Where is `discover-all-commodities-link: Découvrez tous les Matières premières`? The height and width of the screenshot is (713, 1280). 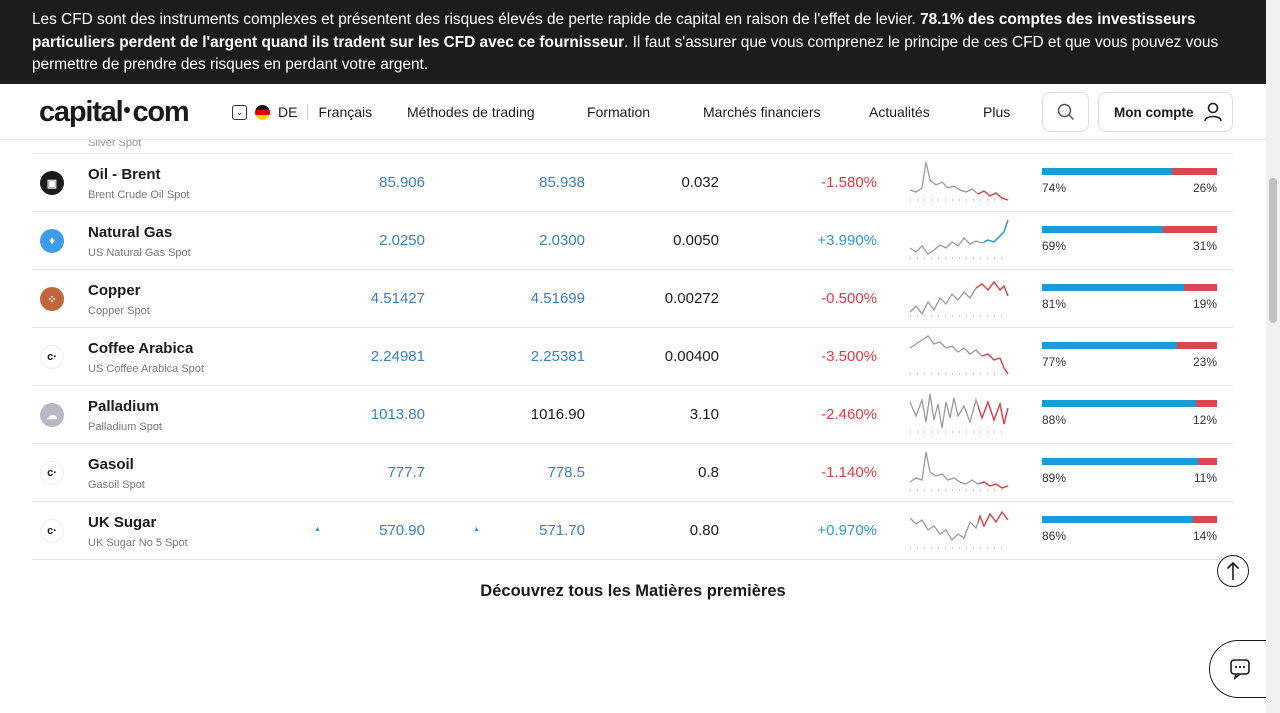
discover-all-commodities-link: Découvrez tous les Matières premières is located at coordinates (633, 591).